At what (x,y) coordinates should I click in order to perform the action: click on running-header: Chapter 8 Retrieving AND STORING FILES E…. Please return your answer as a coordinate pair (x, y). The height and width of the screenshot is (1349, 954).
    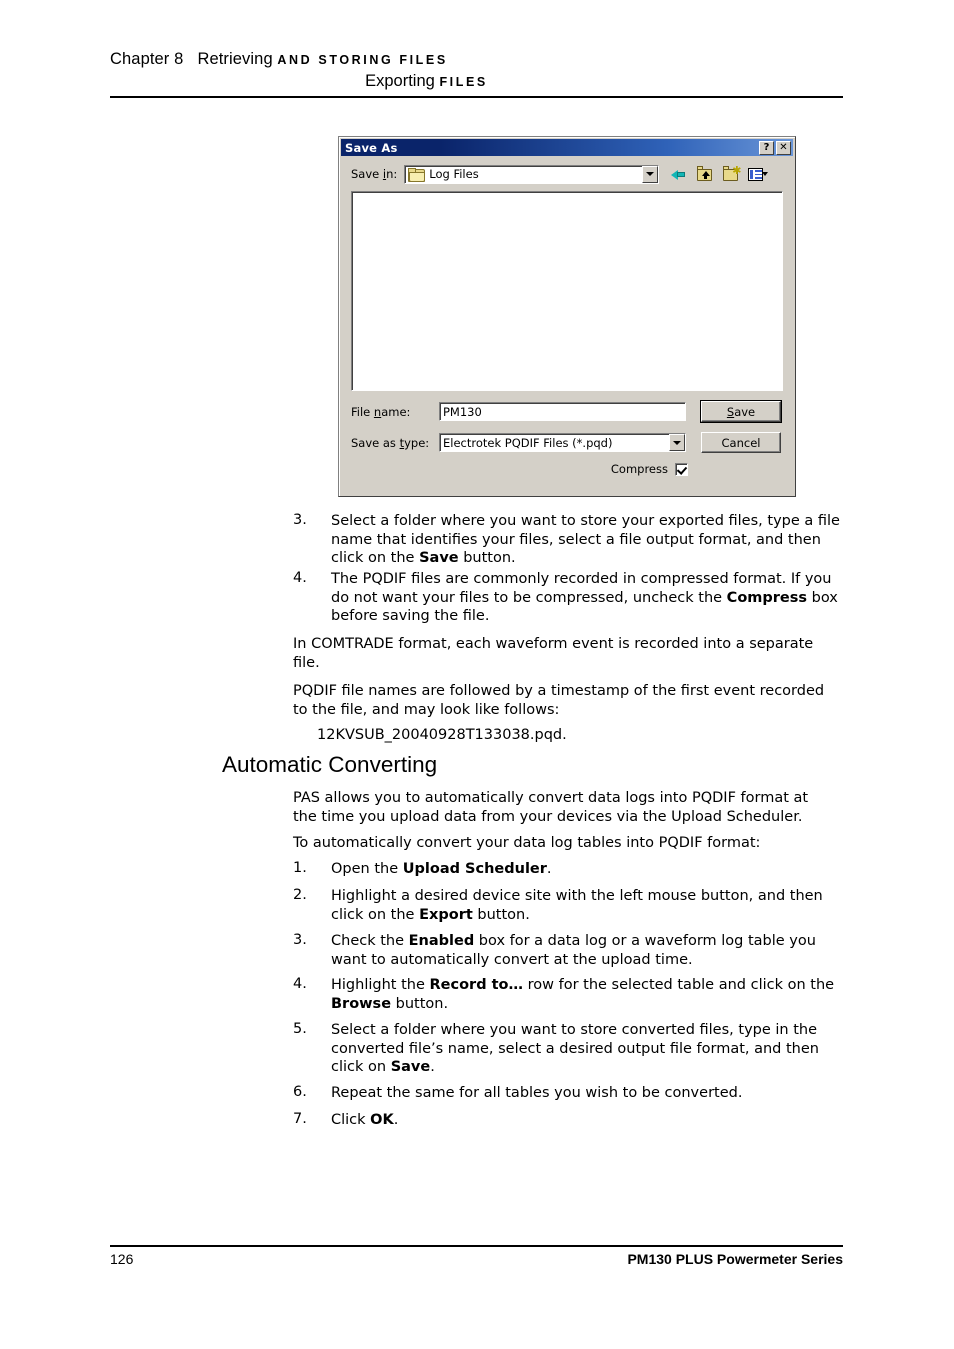
    Looking at the image, I should click on (476, 70).